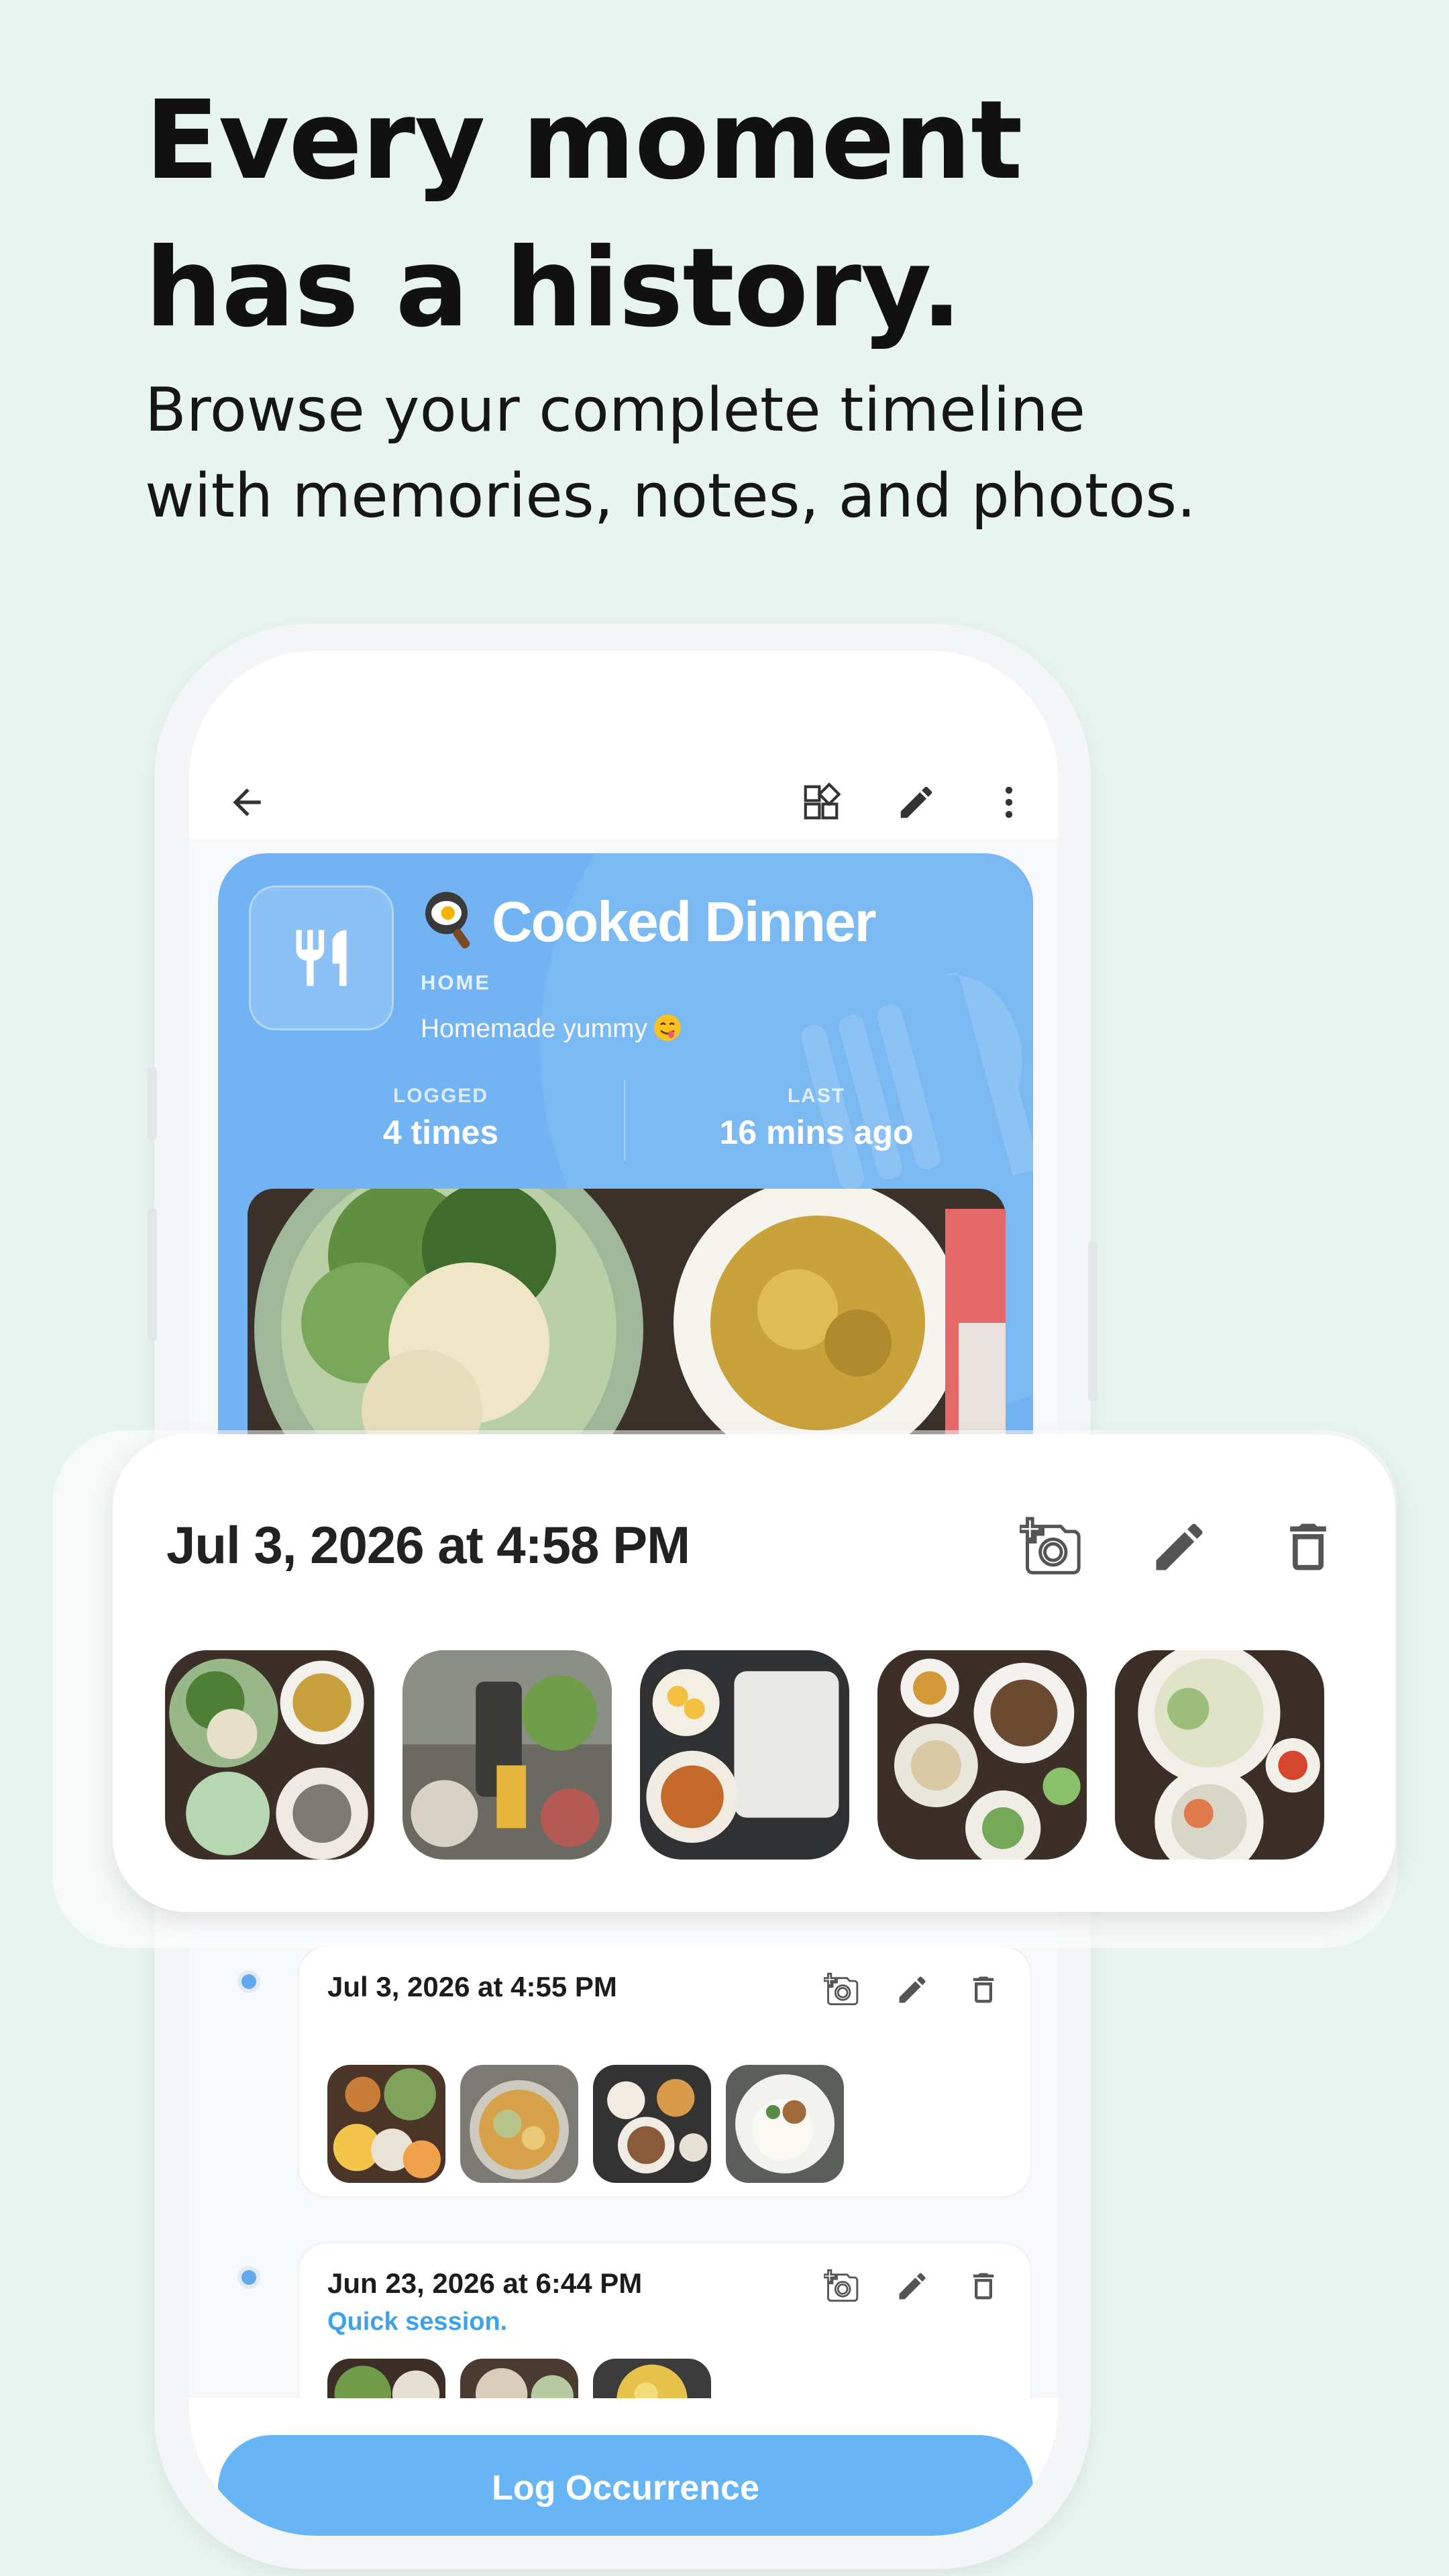 Image resolution: width=1449 pixels, height=2576 pixels. Describe the element at coordinates (585, 2124) in the screenshot. I see `entry-photos` at that location.